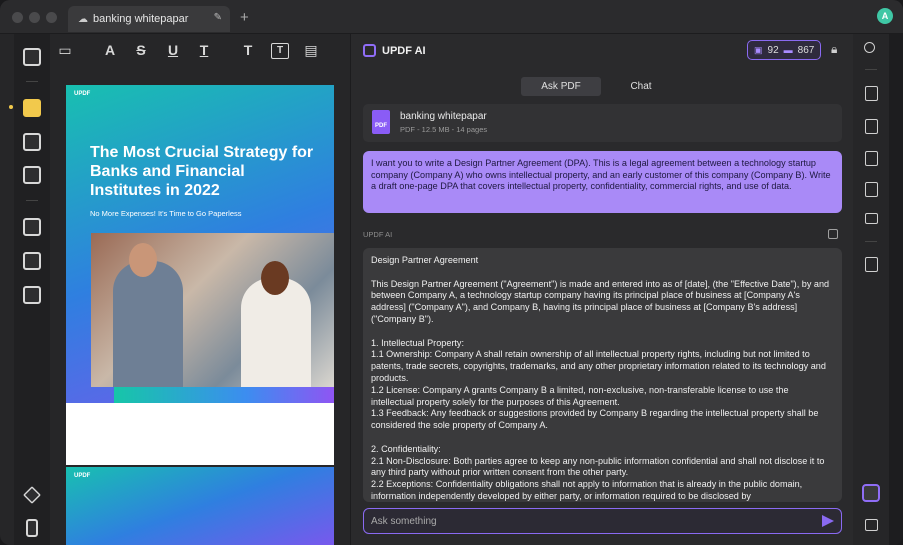 This screenshot has height=545, width=903. I want to click on edit-pdf-icon, so click(32, 142).